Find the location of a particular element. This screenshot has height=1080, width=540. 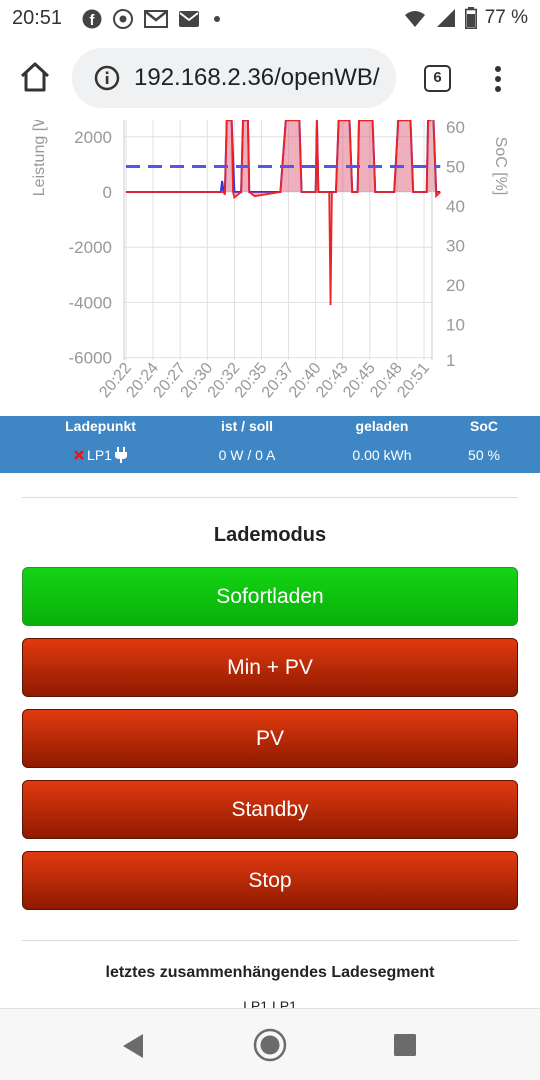

system-icons: 77 % is located at coordinates (465, 18).